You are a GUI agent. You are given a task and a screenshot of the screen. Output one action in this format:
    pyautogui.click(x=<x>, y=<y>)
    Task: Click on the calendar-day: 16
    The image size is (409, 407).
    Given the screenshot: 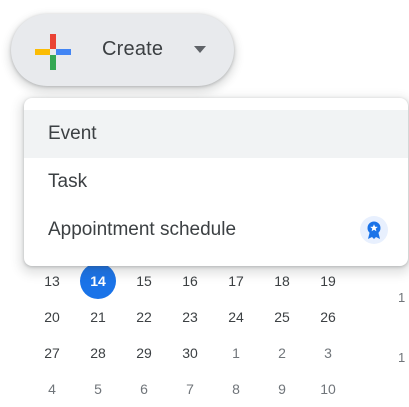 What is the action you would take?
    pyautogui.click(x=190, y=281)
    